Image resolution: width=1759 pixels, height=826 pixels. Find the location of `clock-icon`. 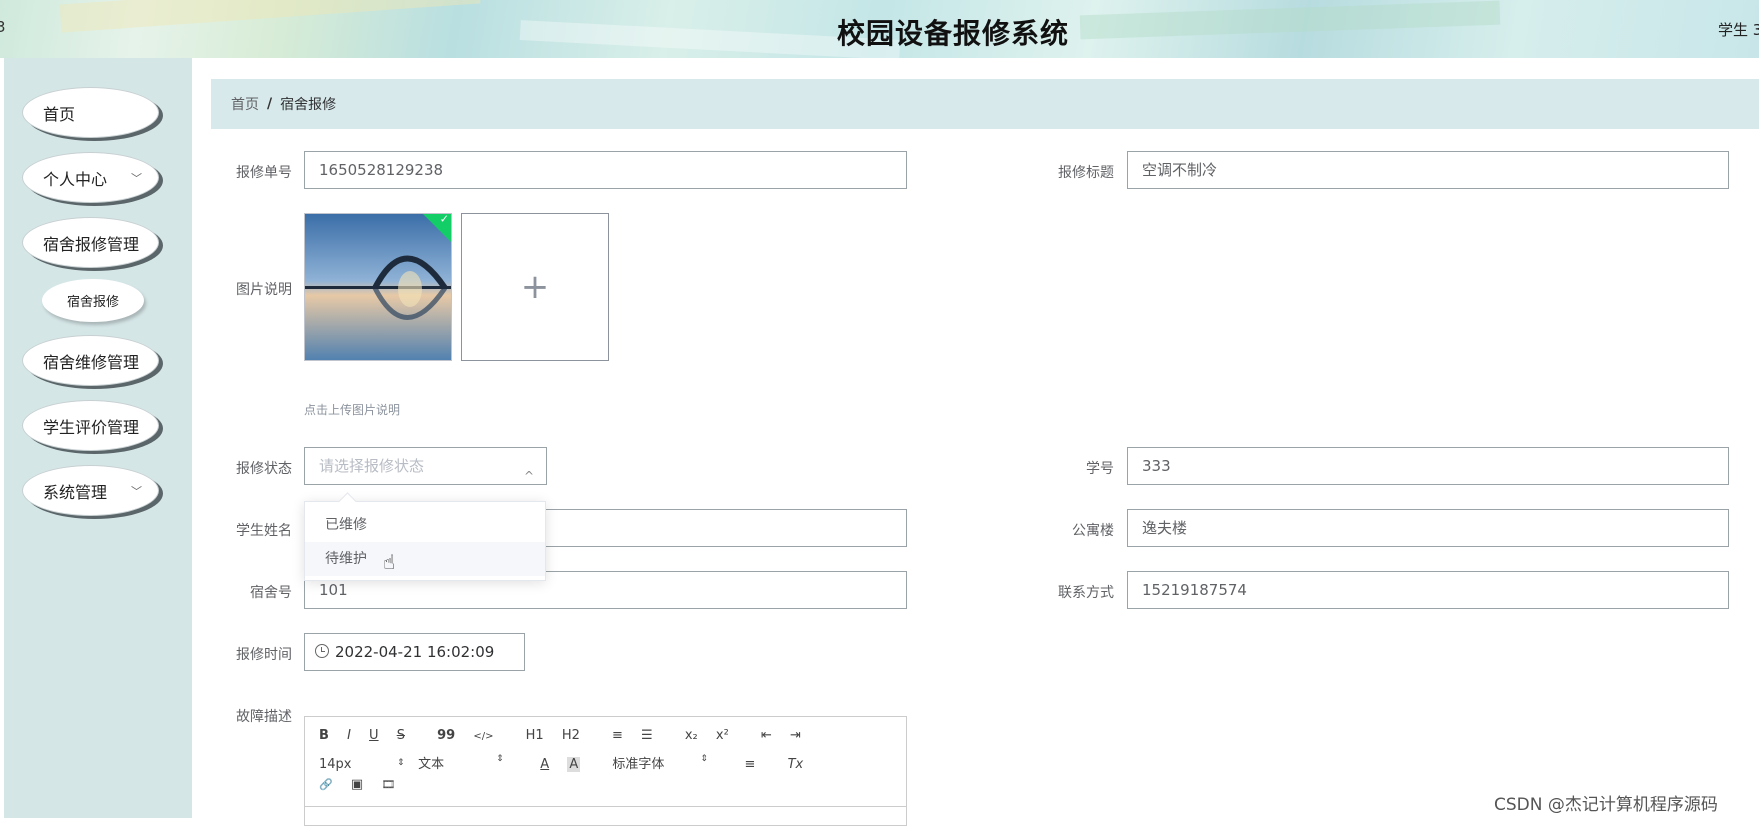

clock-icon is located at coordinates (322, 651).